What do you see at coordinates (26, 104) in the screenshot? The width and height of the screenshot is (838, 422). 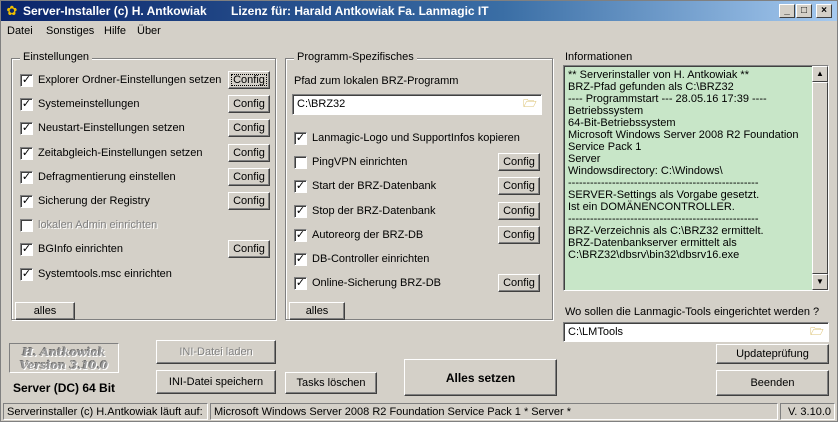 I see `settings-checkbox-systemeinstellungen: ✓` at bounding box center [26, 104].